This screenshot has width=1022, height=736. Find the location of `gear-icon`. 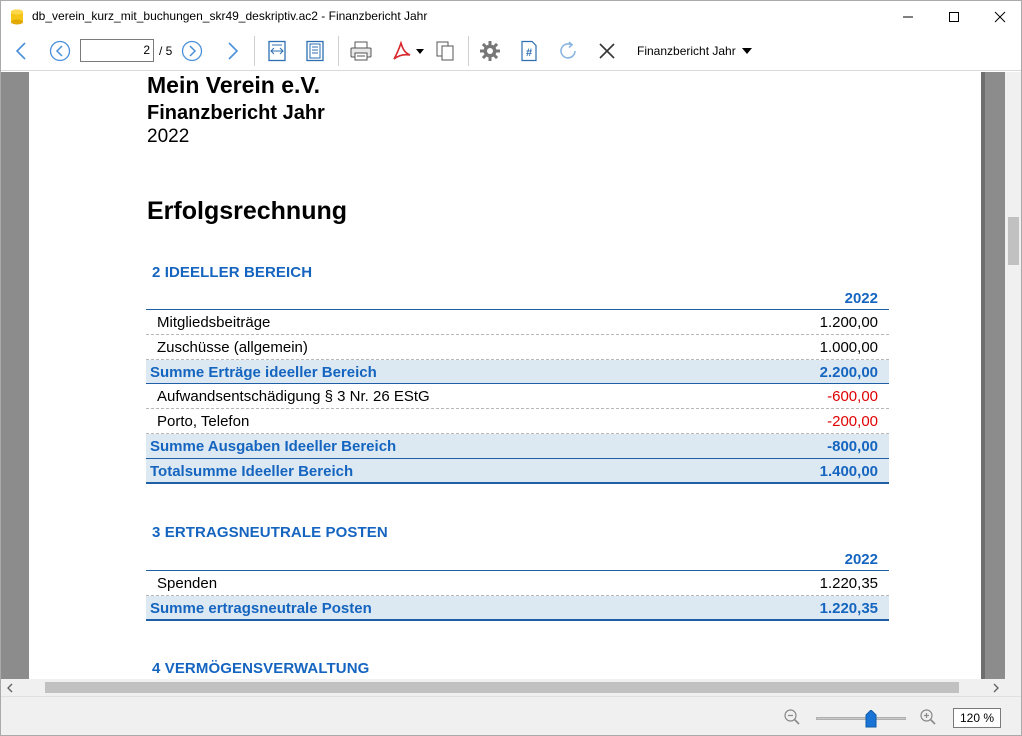

gear-icon is located at coordinates (490, 51).